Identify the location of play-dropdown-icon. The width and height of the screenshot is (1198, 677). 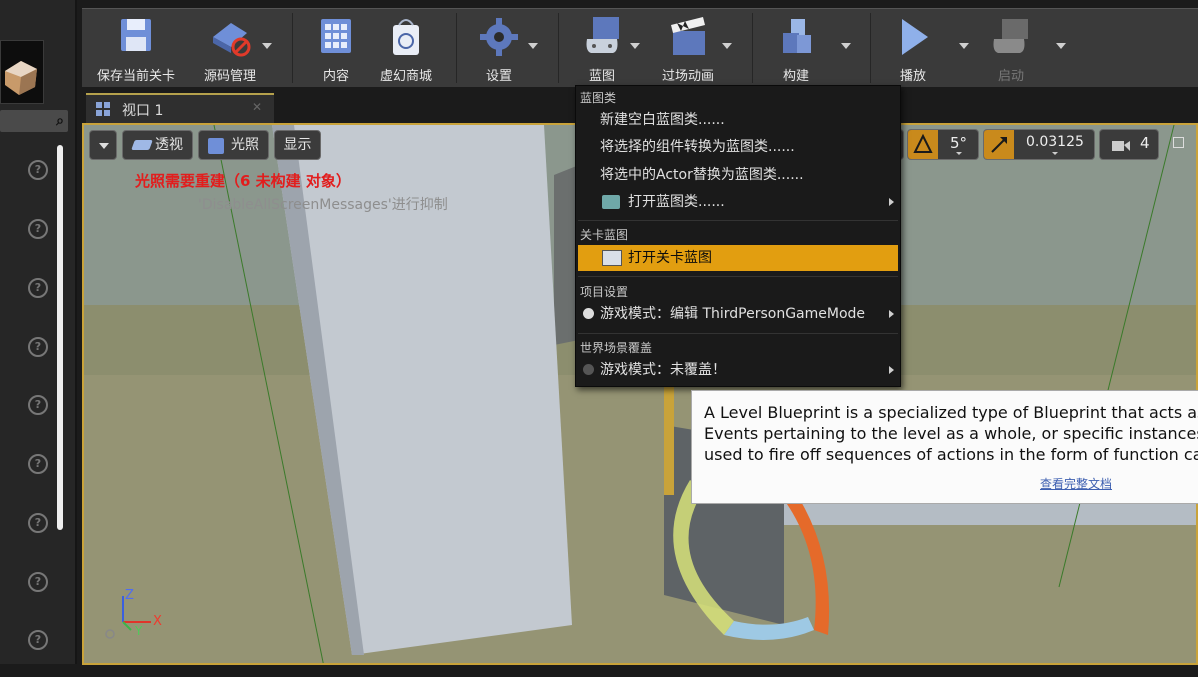
(964, 46).